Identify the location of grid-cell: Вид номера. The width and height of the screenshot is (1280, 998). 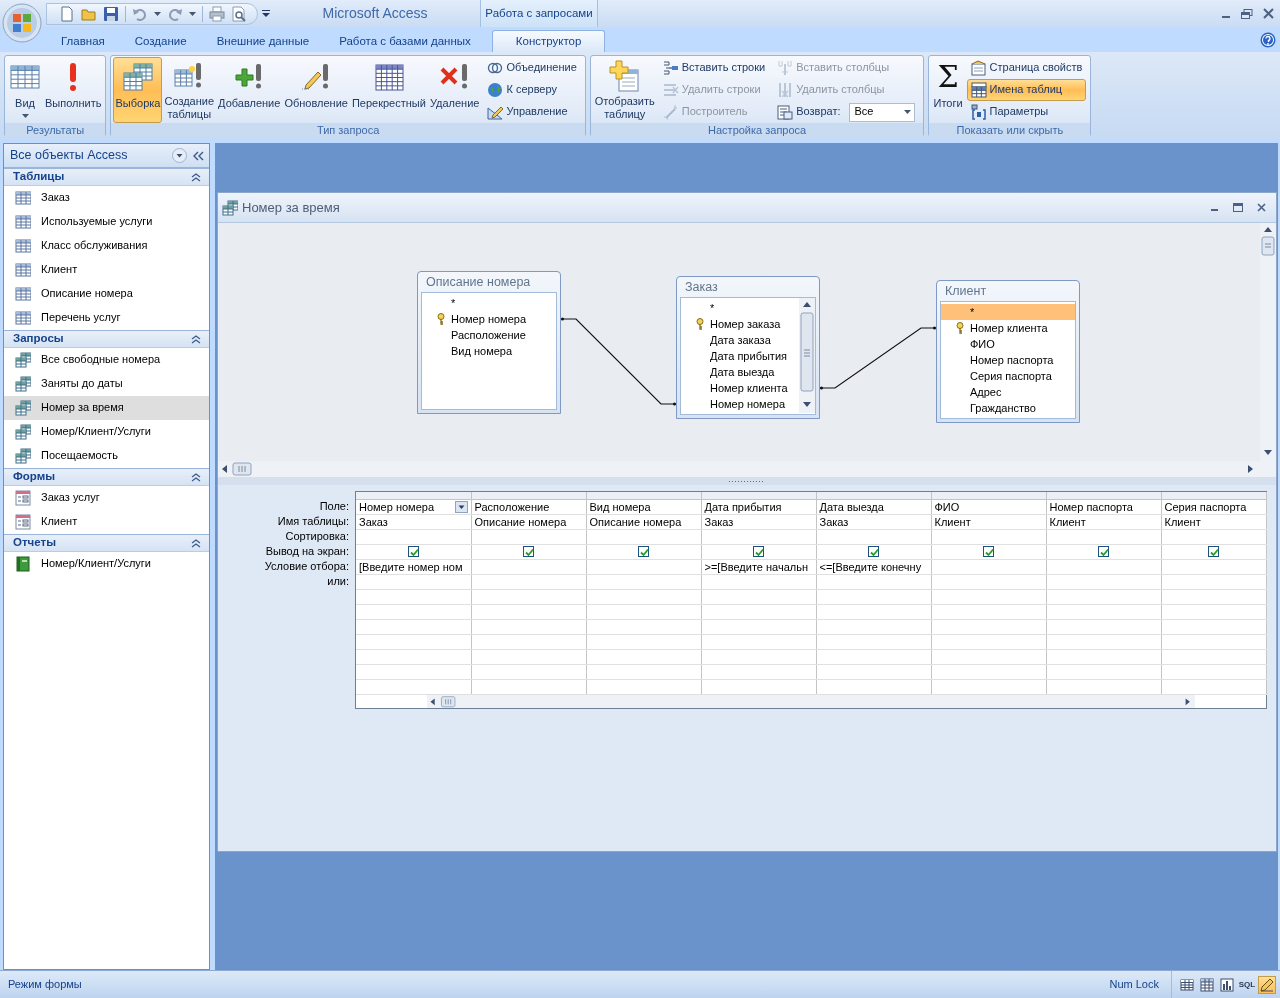
(643, 506).